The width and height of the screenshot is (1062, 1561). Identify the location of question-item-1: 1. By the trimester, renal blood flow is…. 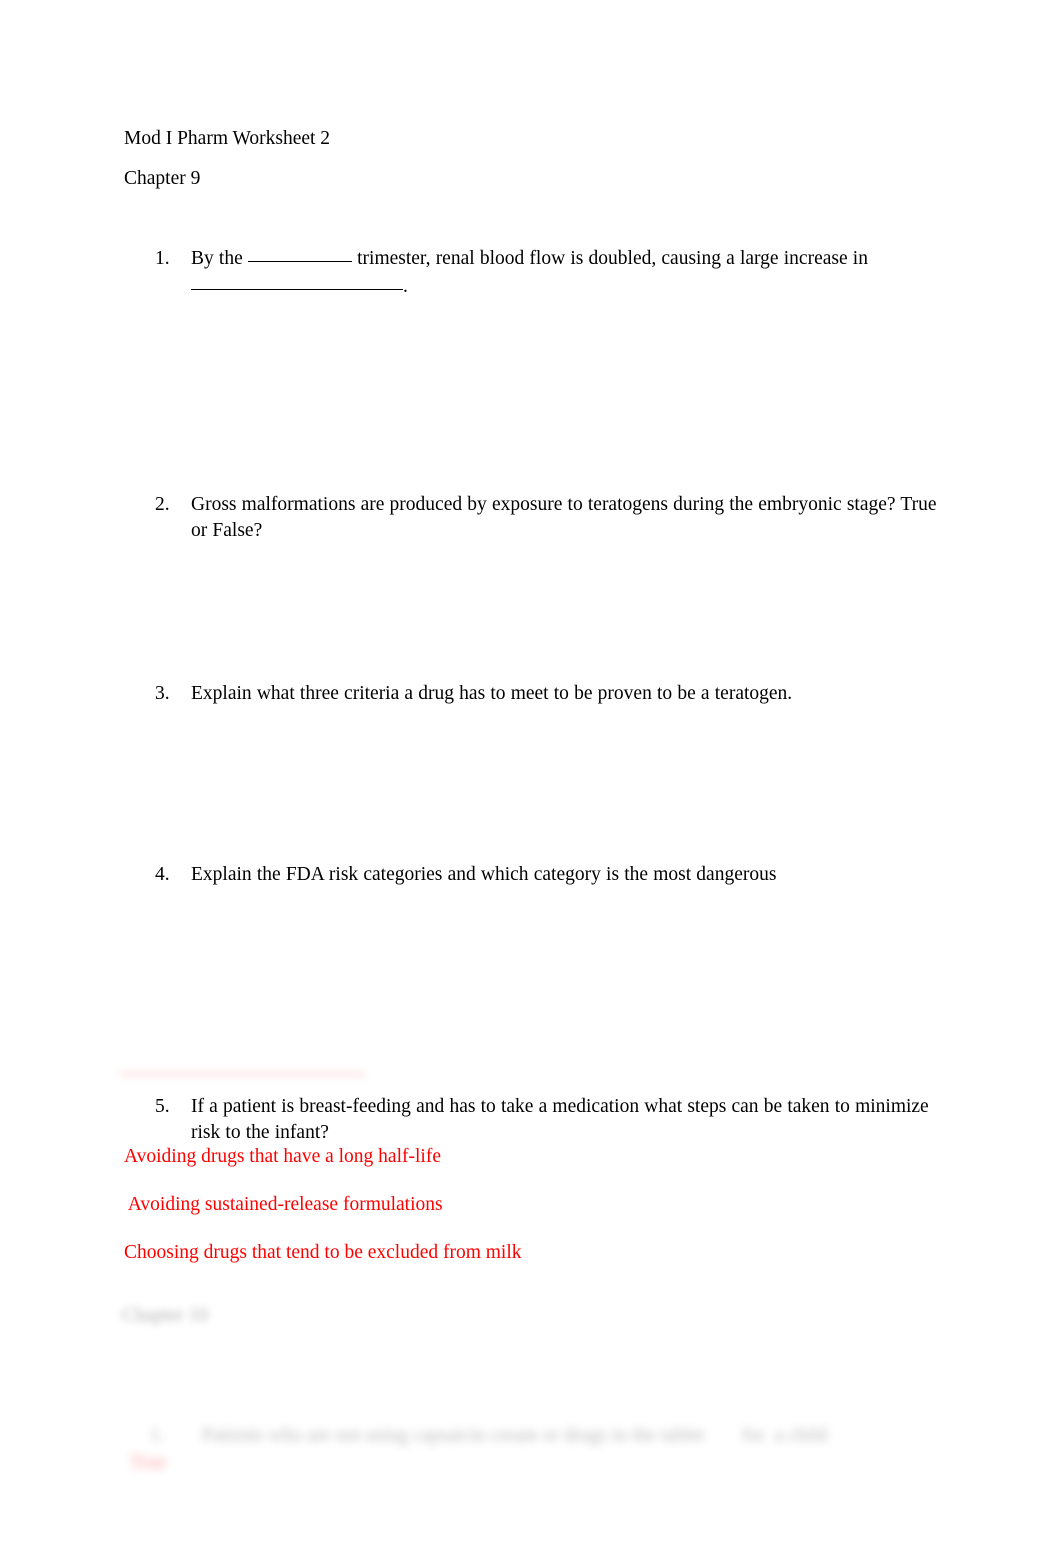
(550, 273).